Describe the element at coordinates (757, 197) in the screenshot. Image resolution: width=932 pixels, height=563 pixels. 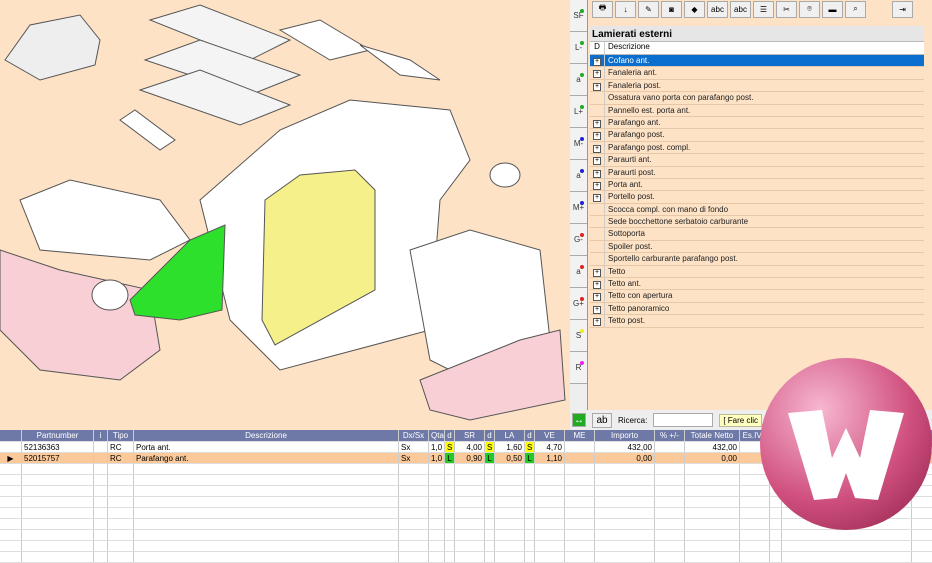
I see `tree-item: + Portello post.` at that location.